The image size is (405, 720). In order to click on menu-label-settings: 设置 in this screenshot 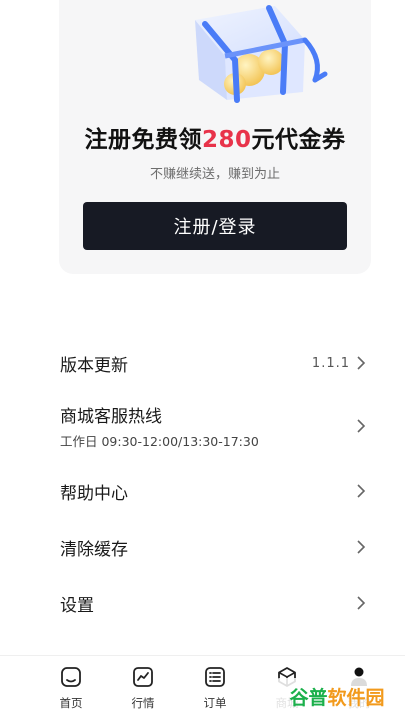, I will do `click(77, 605)`.